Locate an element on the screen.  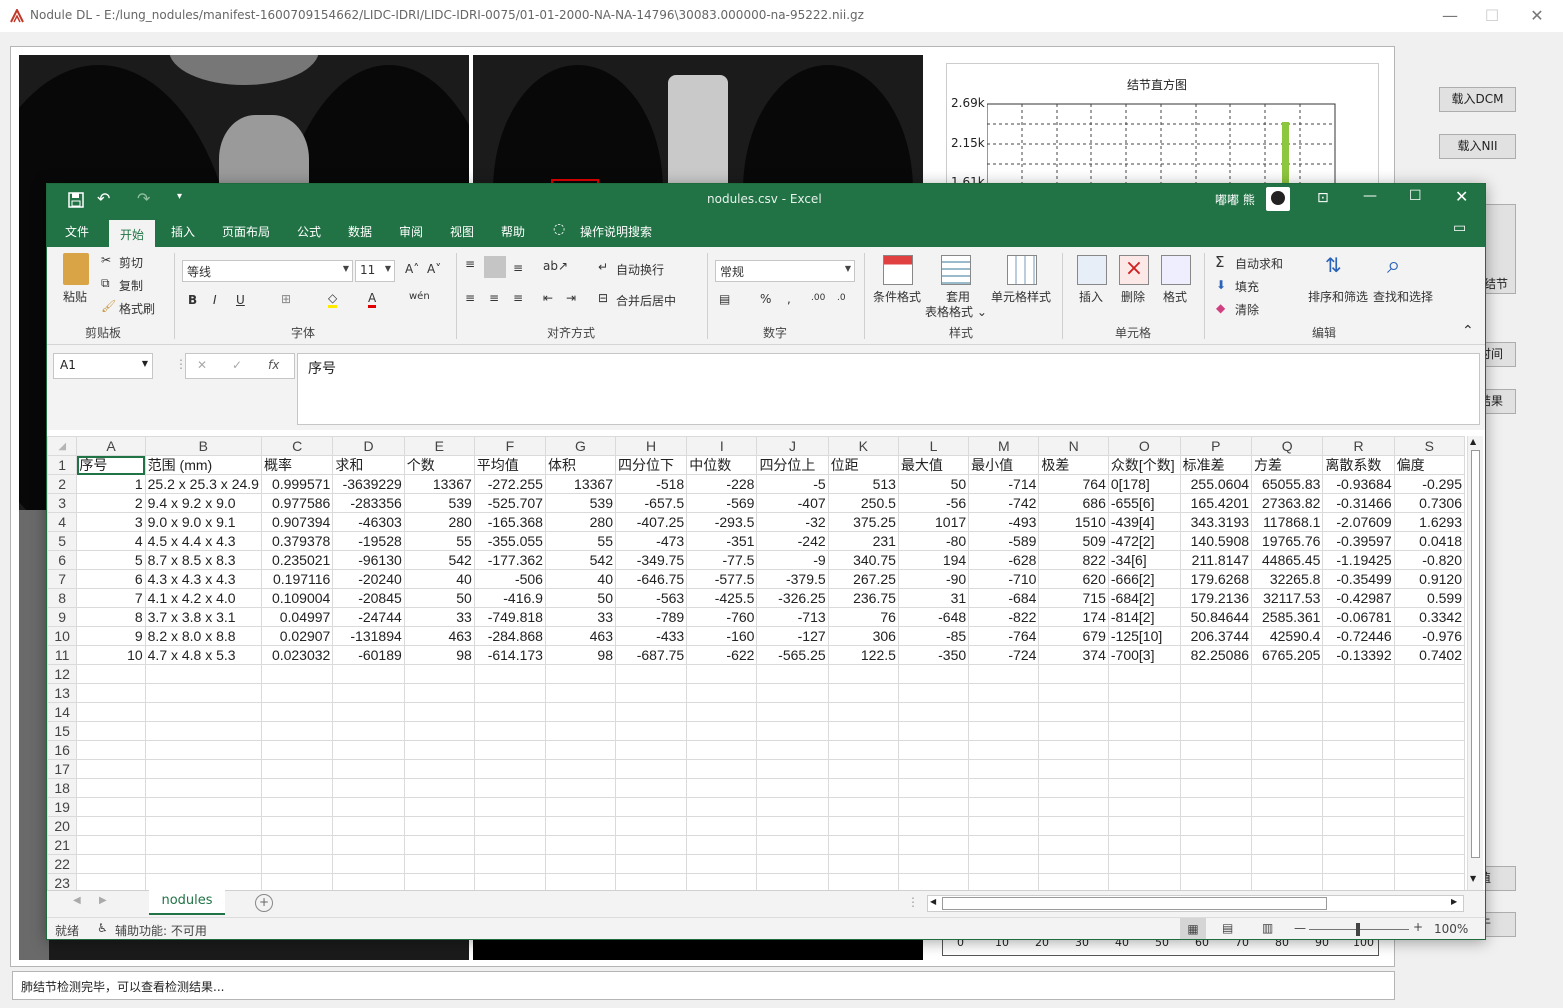
horizontal-scrollbar: ◀ ▶ is located at coordinates (1195, 903).